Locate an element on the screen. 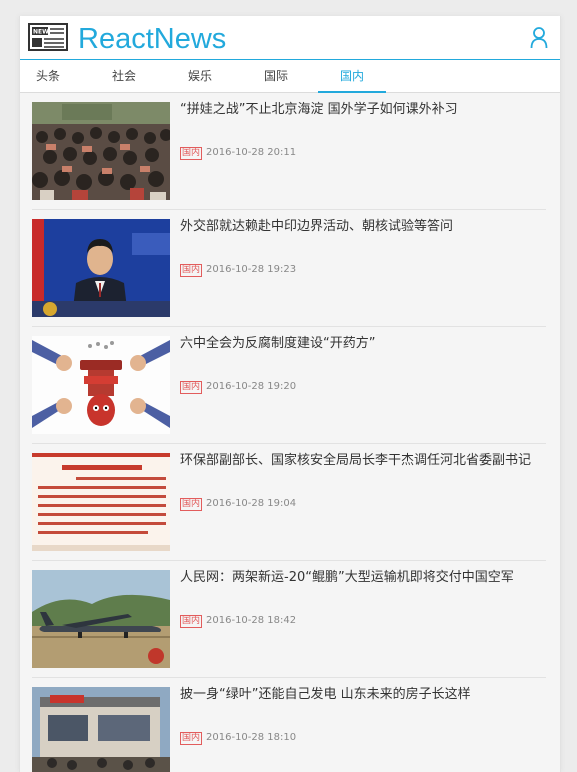 Image resolution: width=577 pixels, height=772 pixels. news-item: 六中全会为反腐制度建设“开药方” 国内 2016-10-28 19:20 is located at coordinates (289, 385).